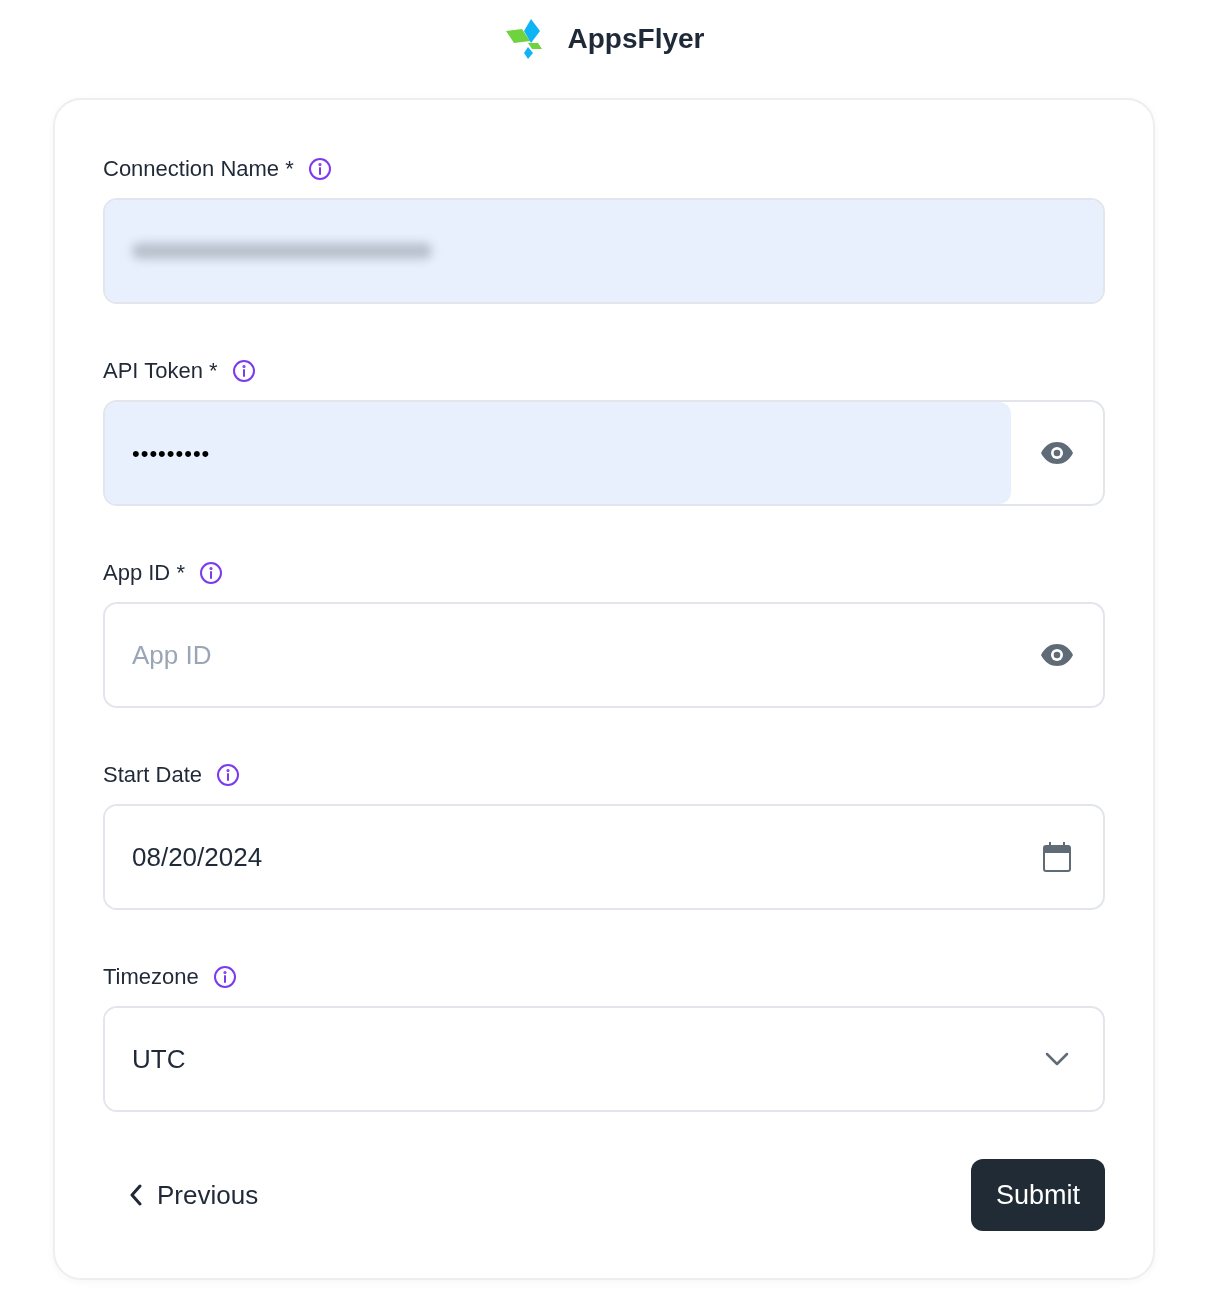  I want to click on submit-button: Submit, so click(1037, 1195).